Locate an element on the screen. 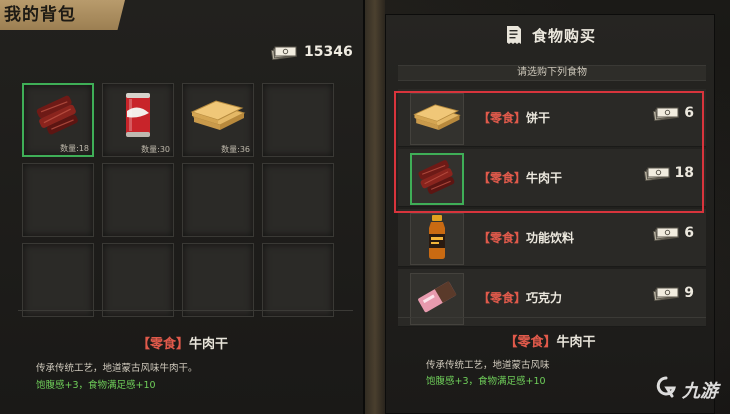 The image size is (730, 414). price-value: 18 is located at coordinates (684, 173).